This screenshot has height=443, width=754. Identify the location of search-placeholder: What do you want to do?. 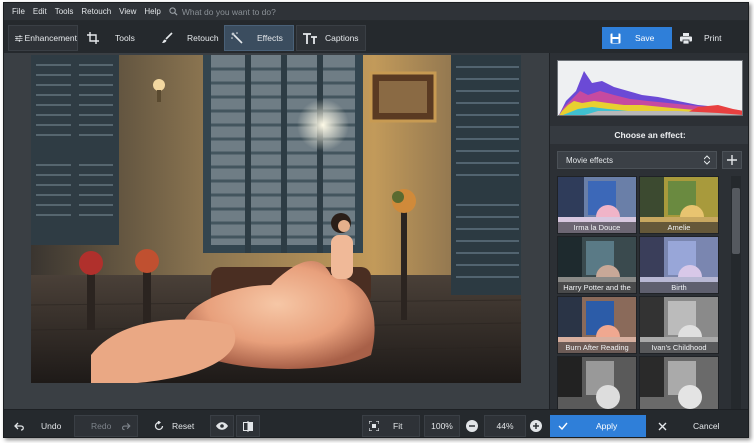
(228, 11).